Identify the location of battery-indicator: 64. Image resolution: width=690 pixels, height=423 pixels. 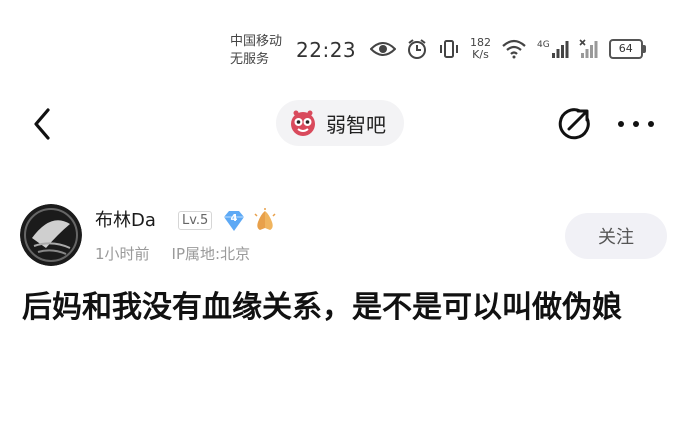
(627, 49).